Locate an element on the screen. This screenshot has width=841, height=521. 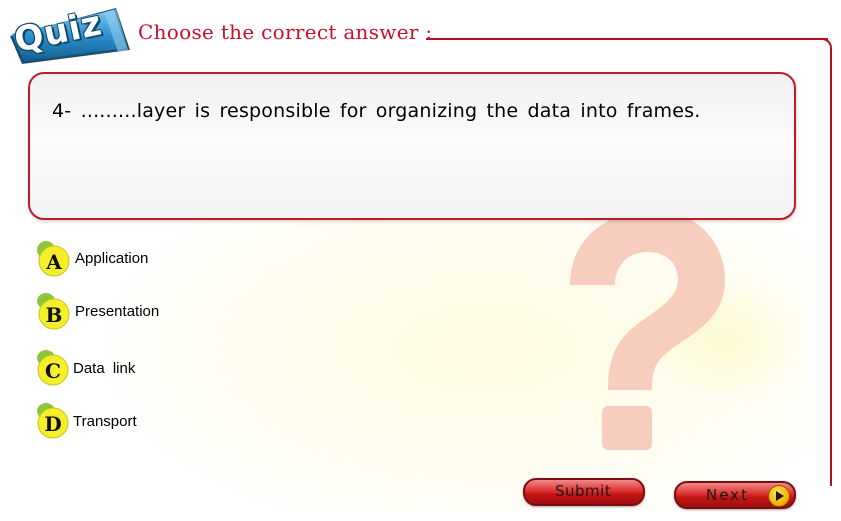
submit-button: Submit is located at coordinates (584, 492).